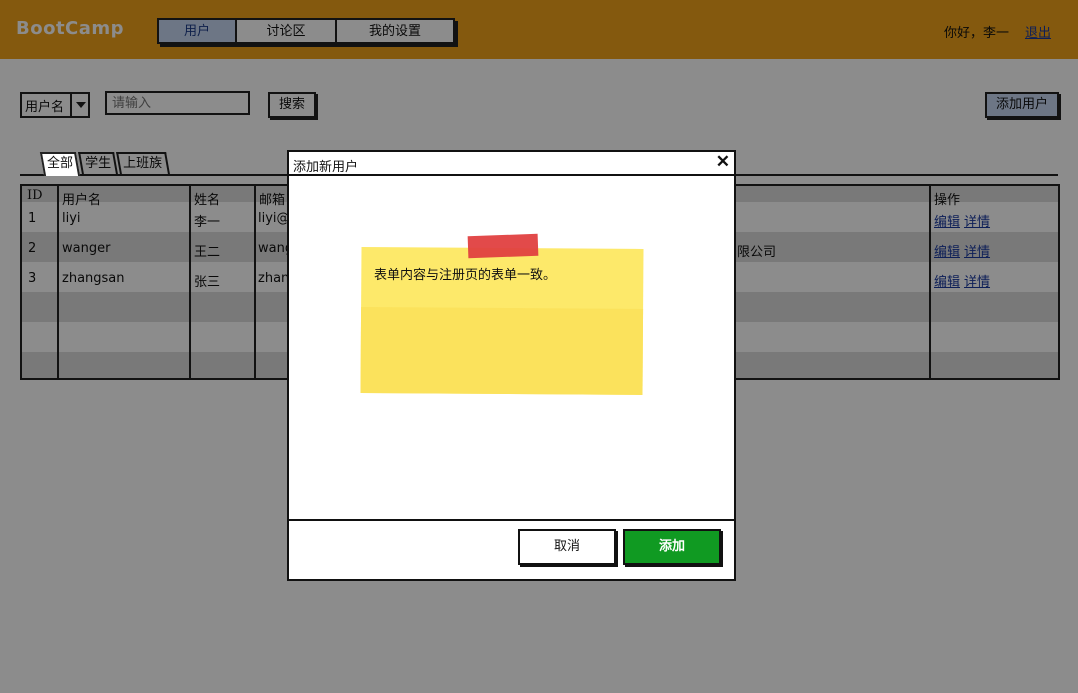 Image resolution: width=1078 pixels, height=693 pixels. I want to click on sticky-note-text: 表单内容与注册页的表单一致。, so click(465, 275).